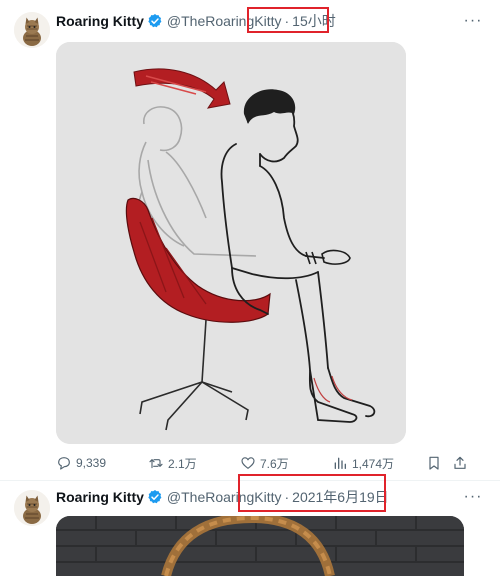 The height and width of the screenshot is (576, 500). I want to click on basket-photo, so click(260, 546).